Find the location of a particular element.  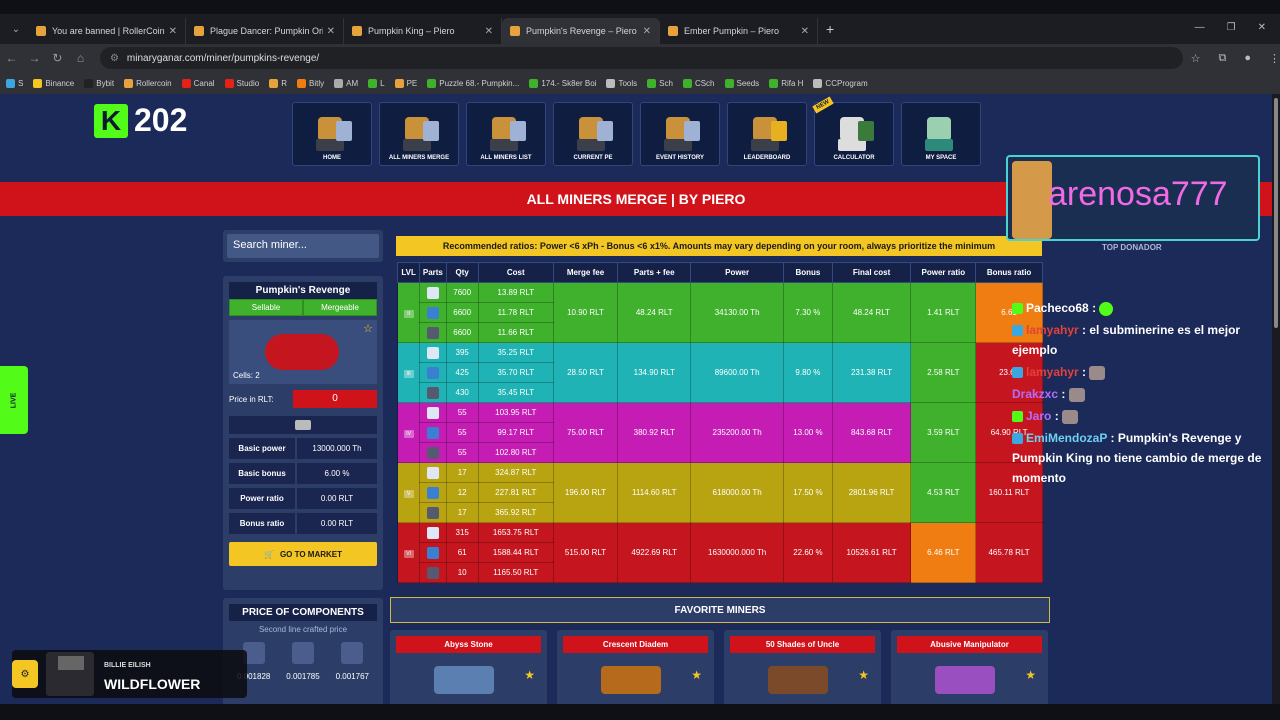

nav-current-pe: CURRENT PE is located at coordinates (593, 134).